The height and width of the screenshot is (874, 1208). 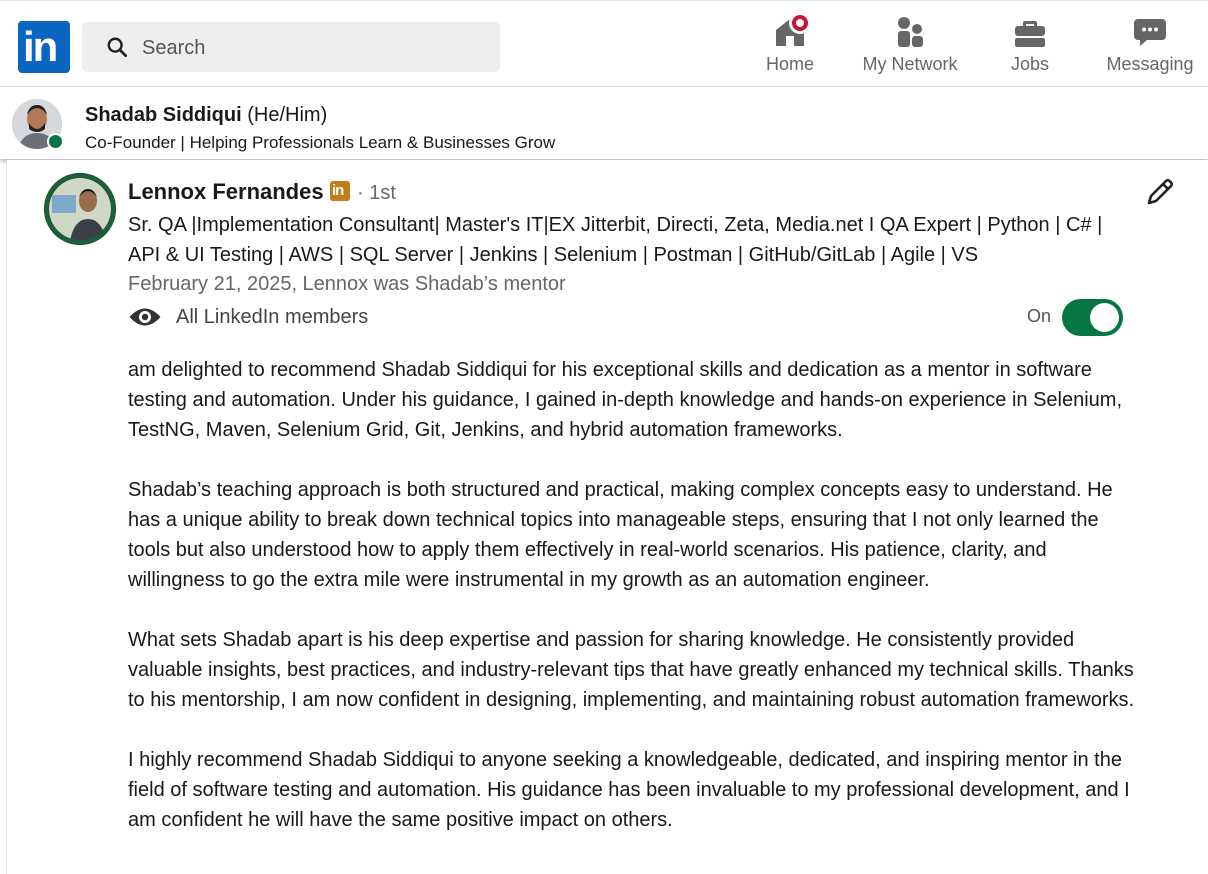 I want to click on search-box, so click(x=291, y=47).